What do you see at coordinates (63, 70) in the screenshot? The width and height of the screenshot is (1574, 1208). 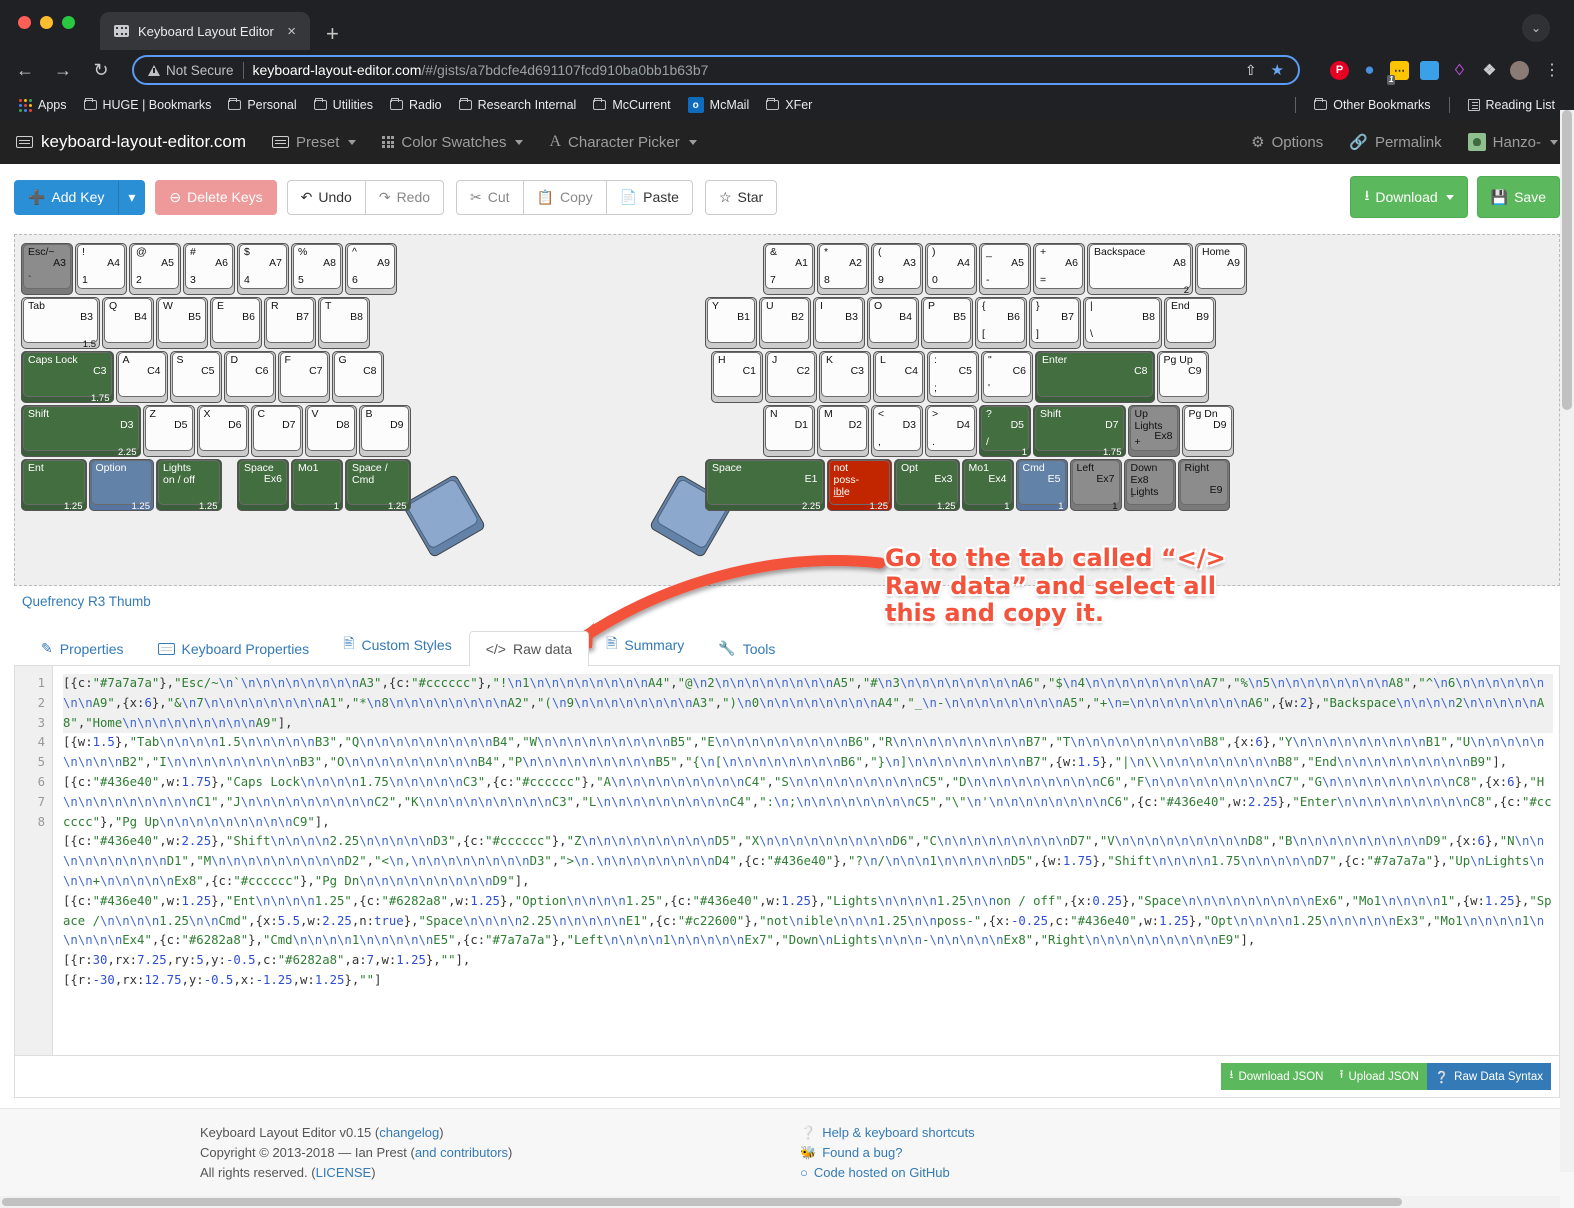 I see `forward-icon: →` at bounding box center [63, 70].